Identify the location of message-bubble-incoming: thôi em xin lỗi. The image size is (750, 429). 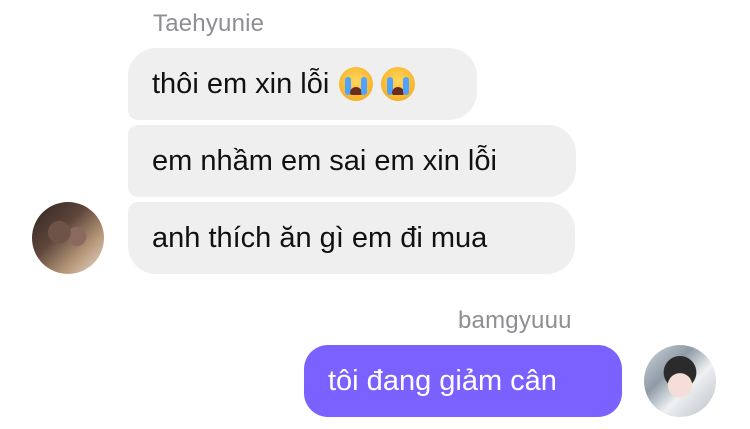
(302, 84).